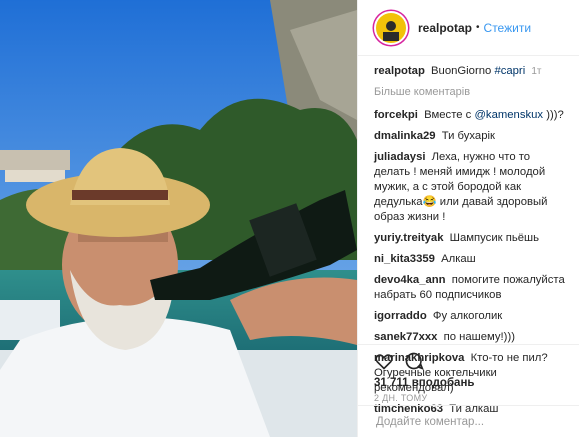  What do you see at coordinates (471, 92) in the screenshot?
I see `load-more-comments: Більше коментарів` at bounding box center [471, 92].